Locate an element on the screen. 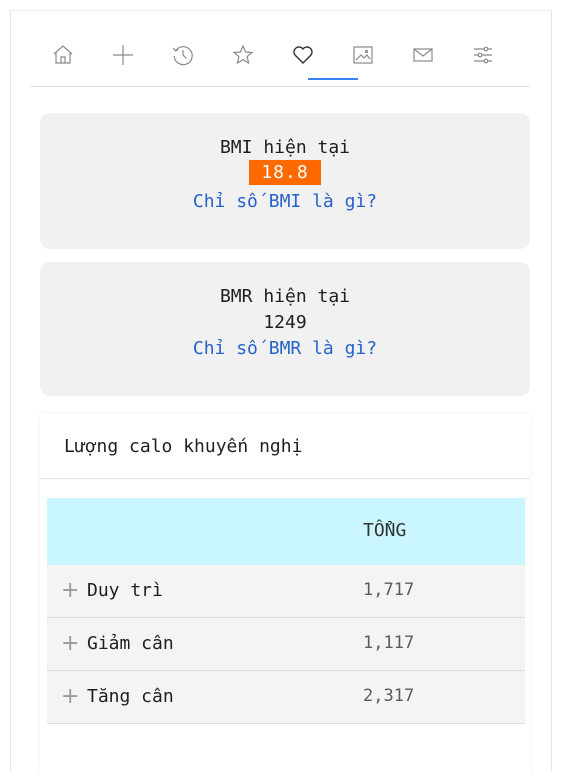  table-row: + Tăng cân 2,317 is located at coordinates (286, 697).